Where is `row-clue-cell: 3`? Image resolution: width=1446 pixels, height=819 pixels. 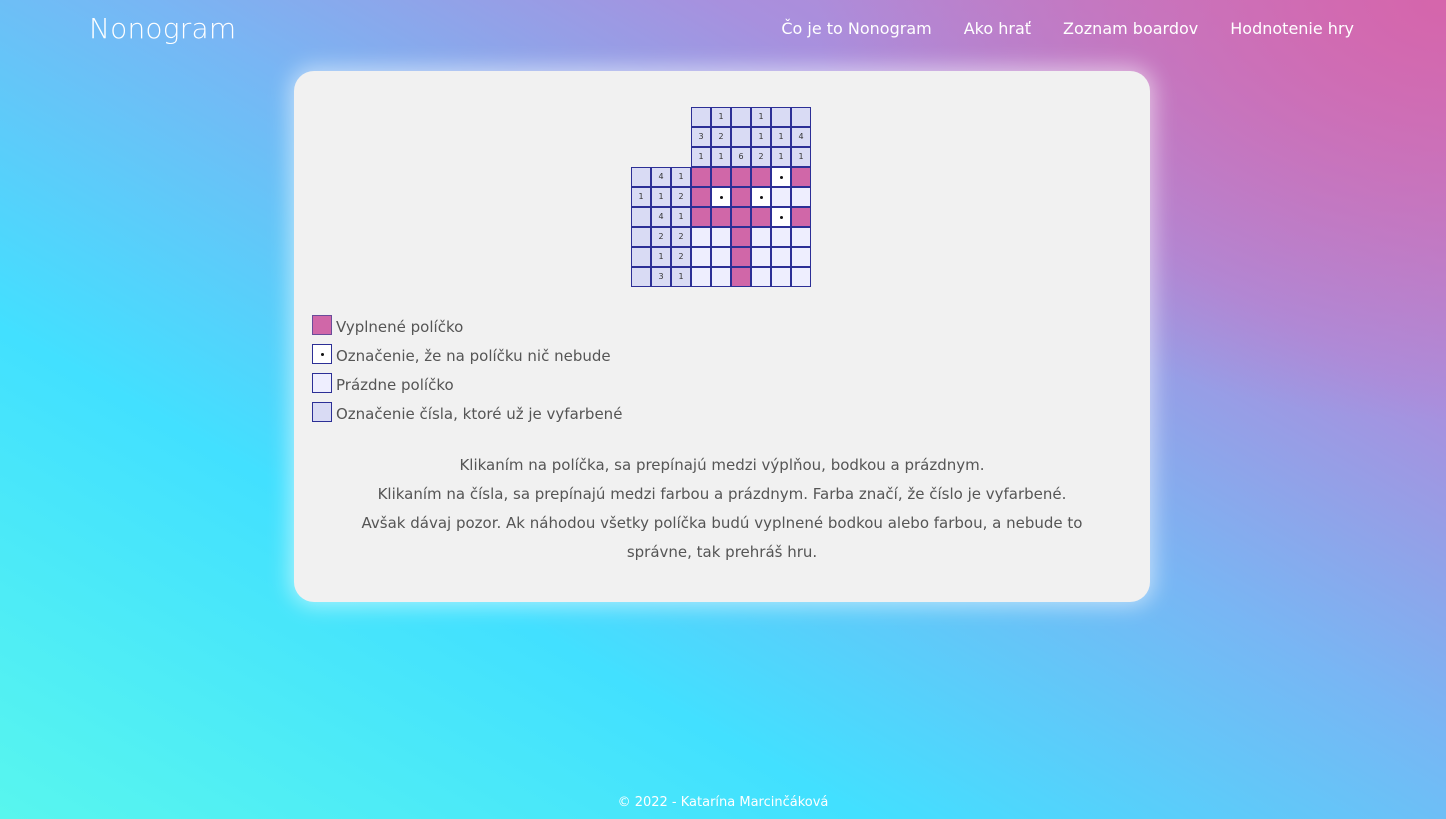
row-clue-cell: 3 is located at coordinates (661, 277).